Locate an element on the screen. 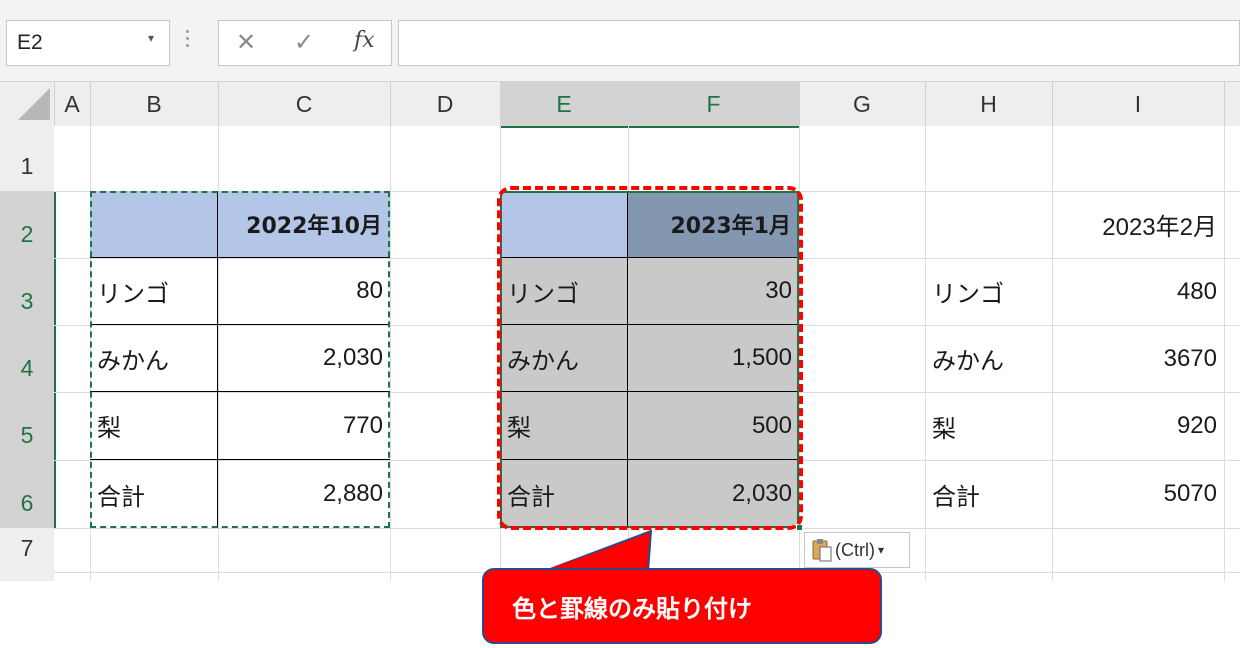 This screenshot has height=648, width=1240. column-header-f: F is located at coordinates (714, 105).